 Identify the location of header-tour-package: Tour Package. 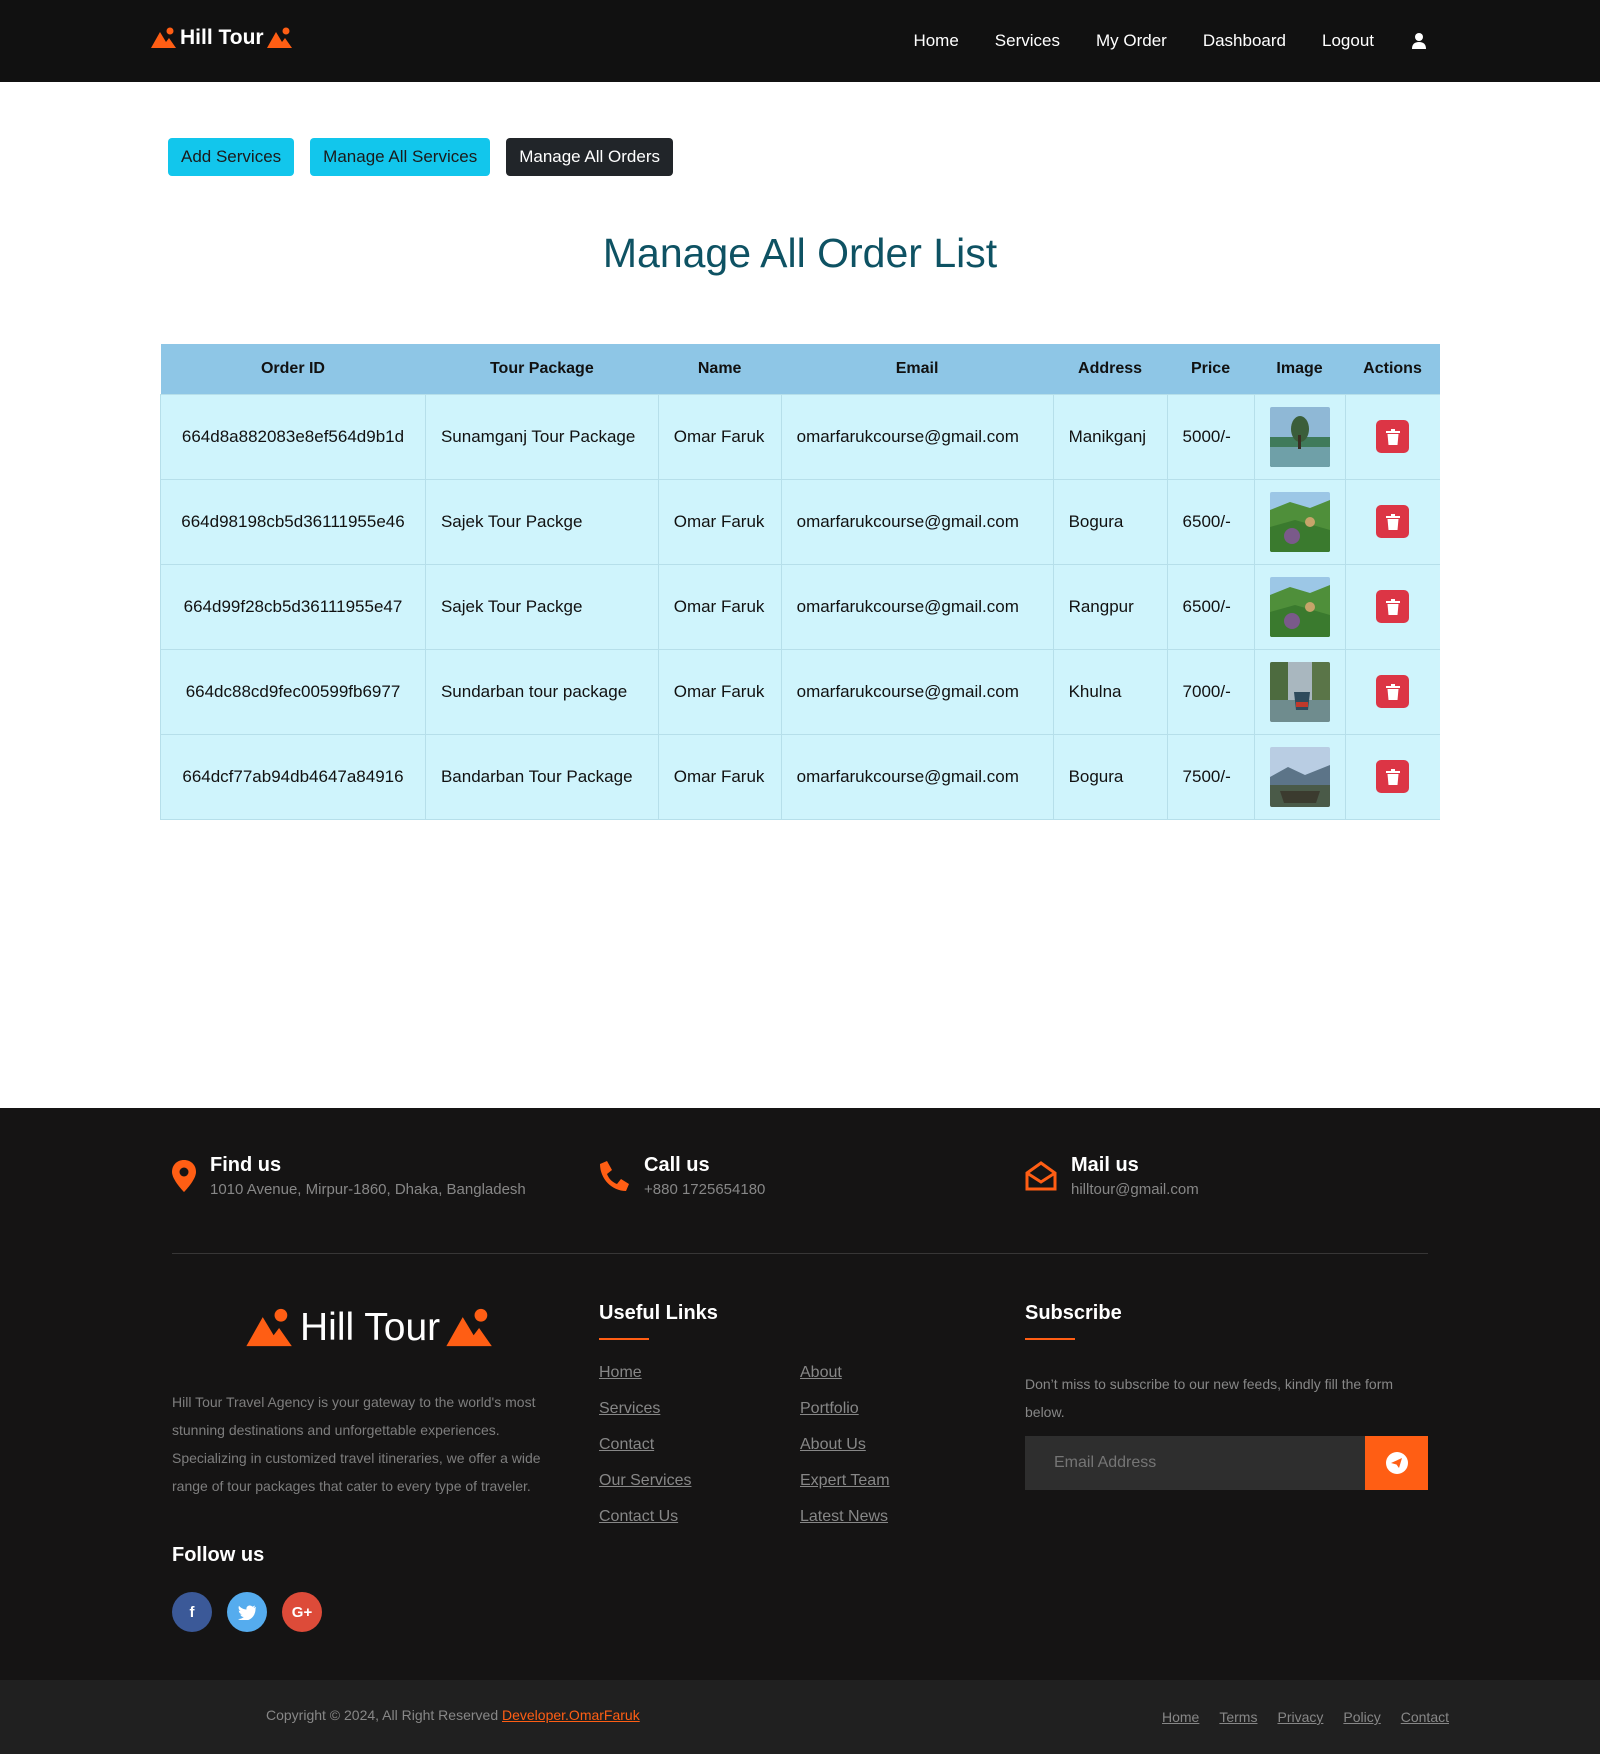
(542, 369).